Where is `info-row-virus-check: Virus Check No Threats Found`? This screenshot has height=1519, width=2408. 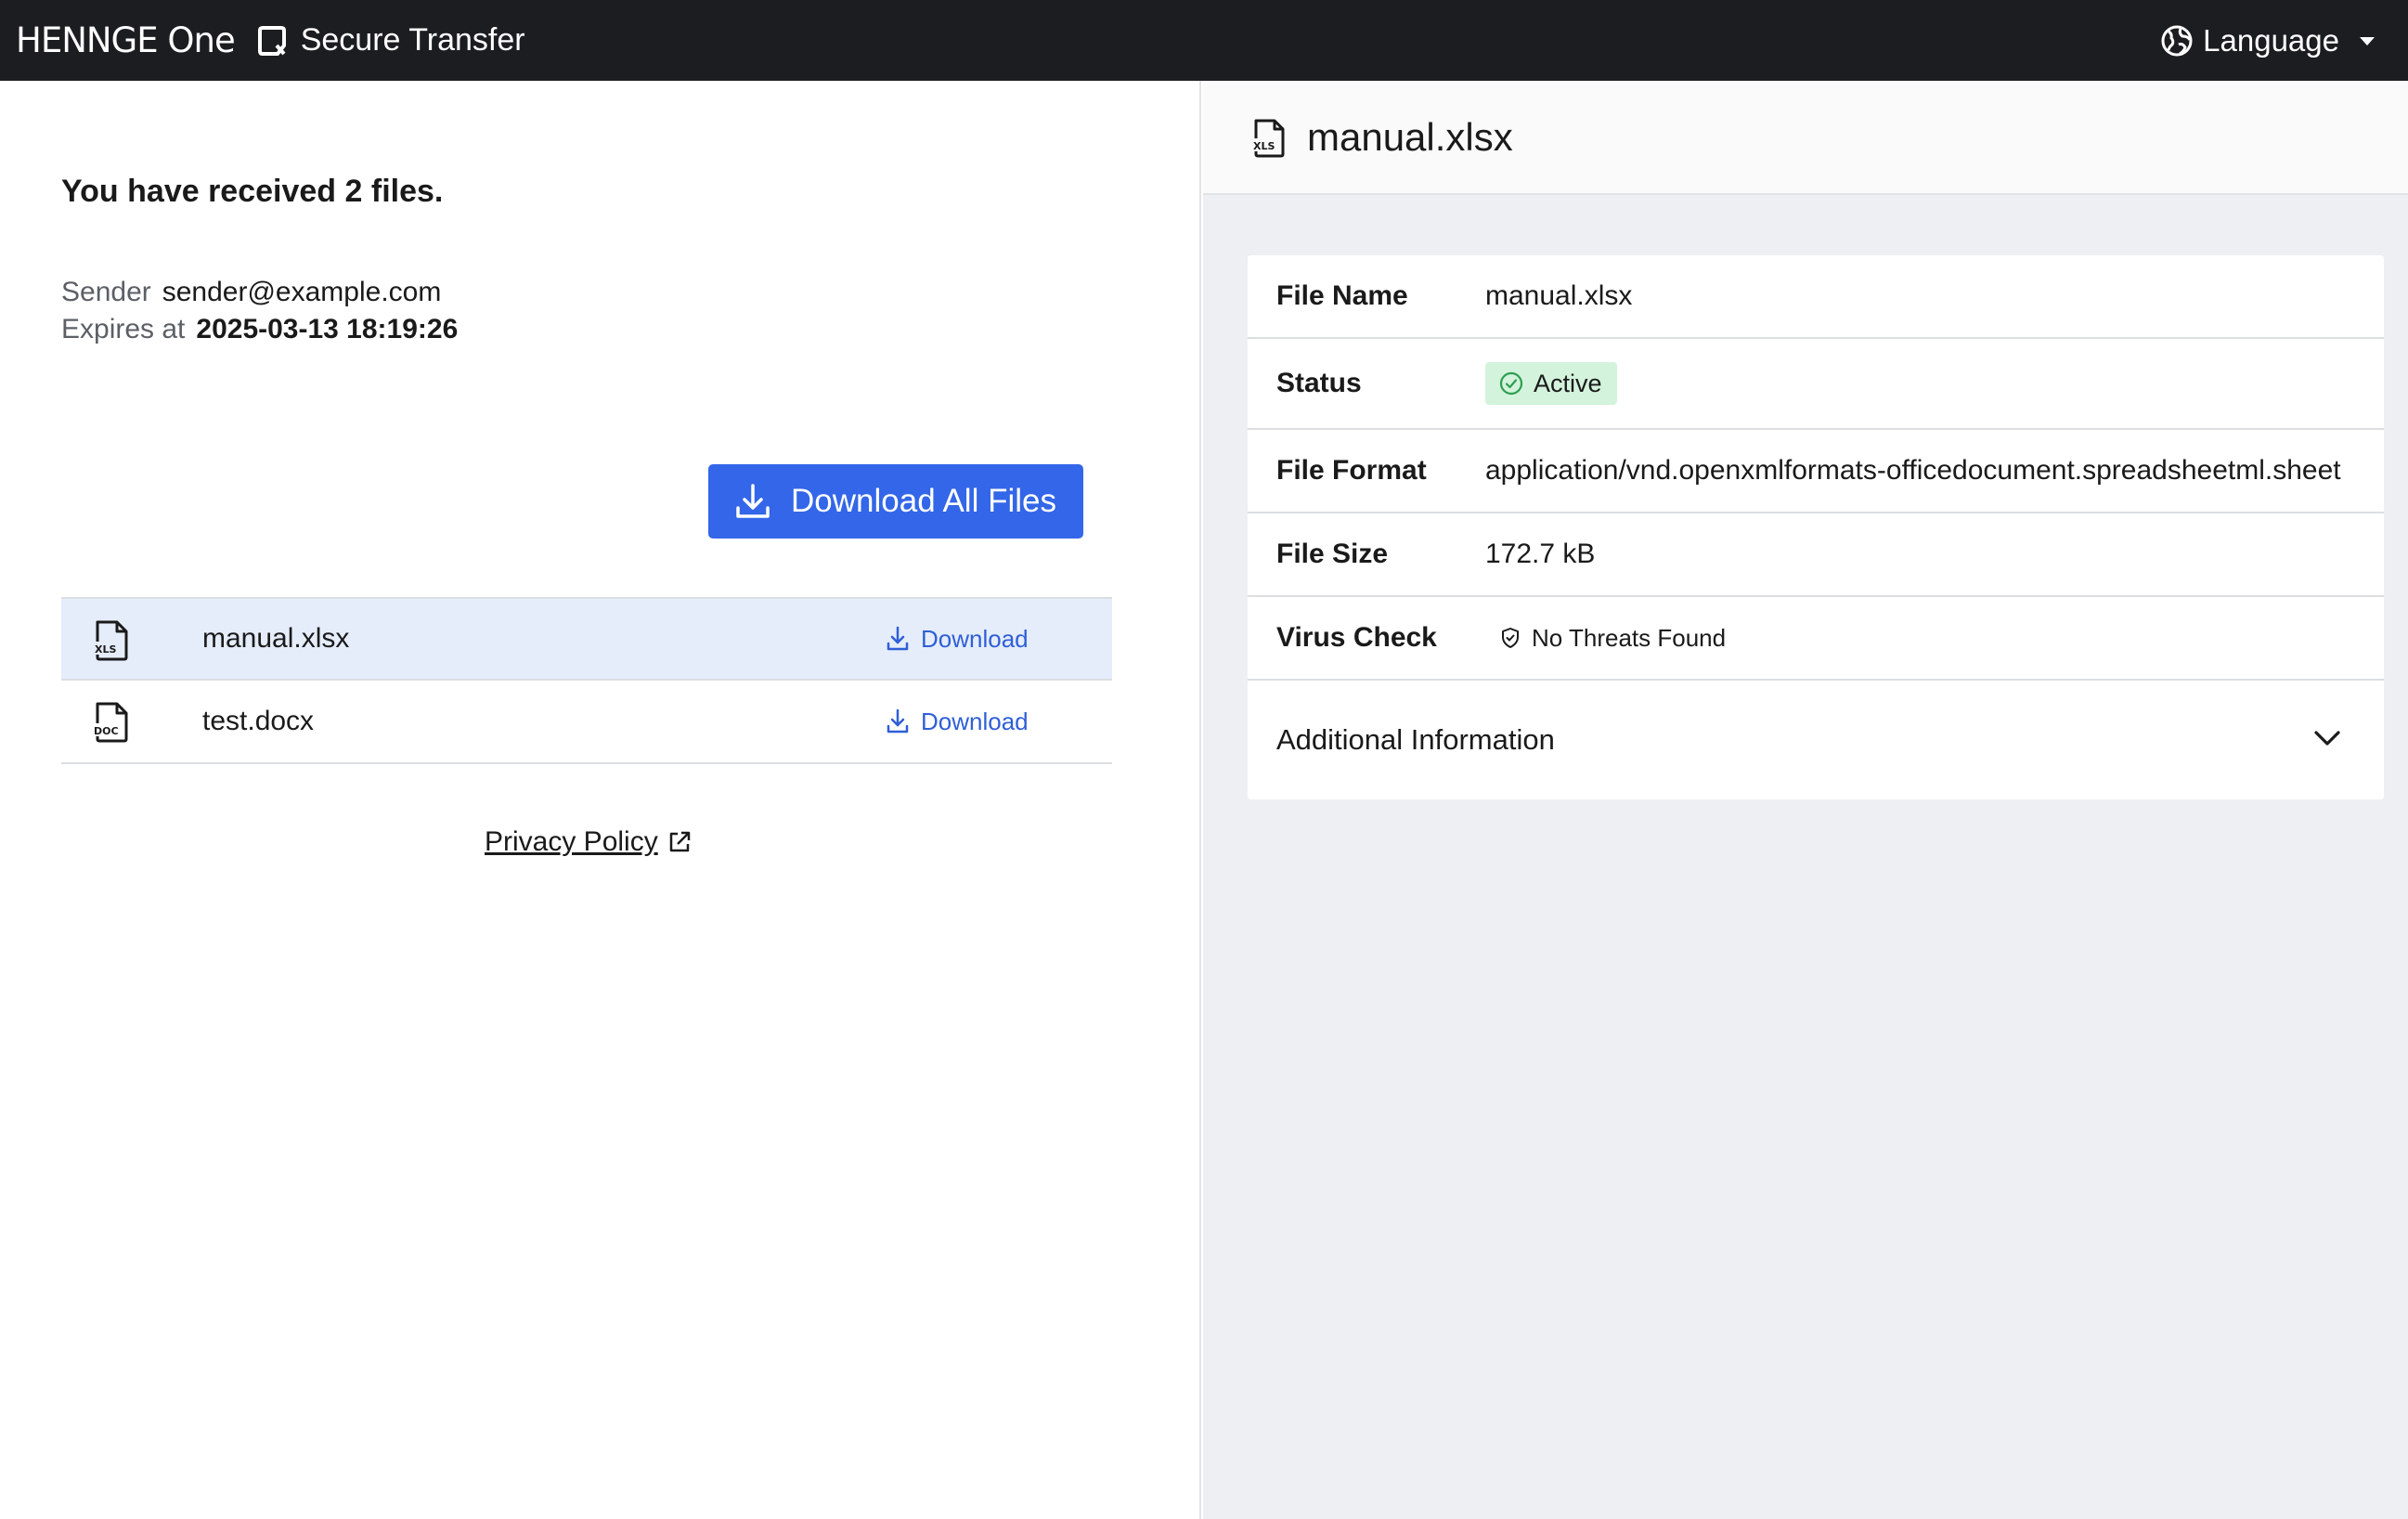
info-row-virus-check: Virus Check No Threats Found is located at coordinates (1816, 639).